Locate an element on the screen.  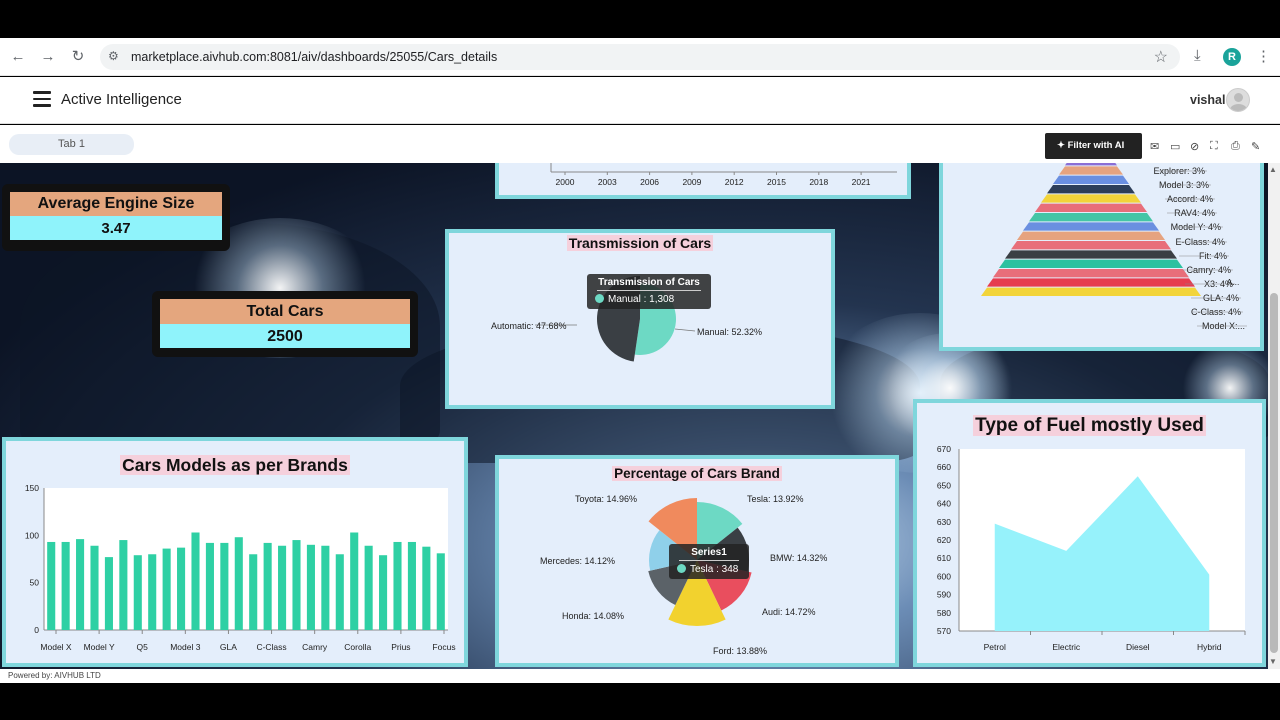
year-chart-card: 280000 2000 2003 2006 2009 2012 2015 2018 2021 is located at coordinates (703, 181).